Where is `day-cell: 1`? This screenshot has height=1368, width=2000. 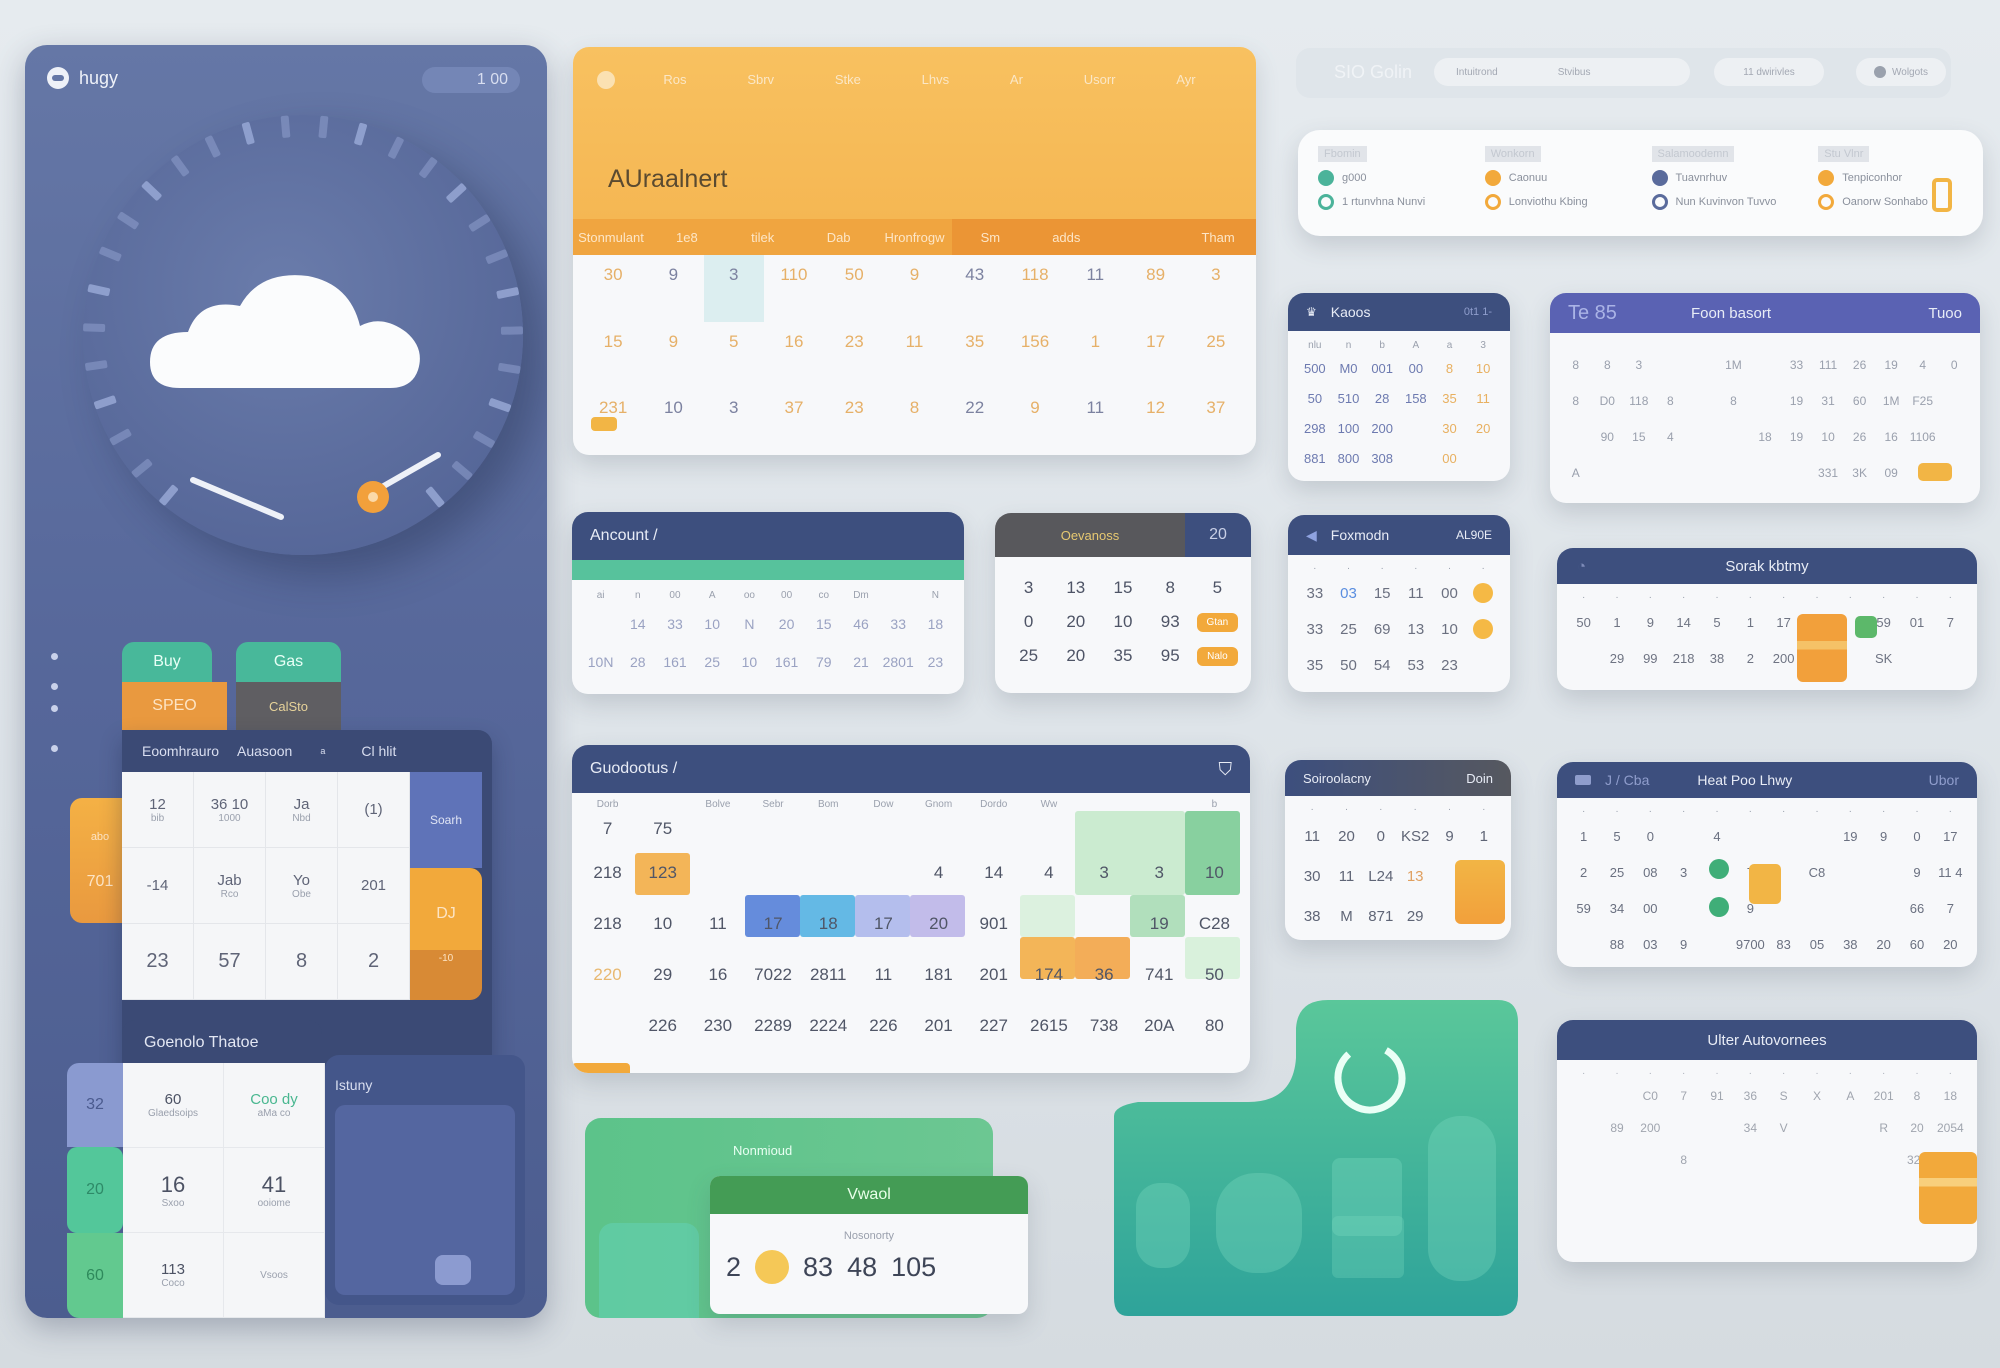 day-cell: 1 is located at coordinates (1750, 622).